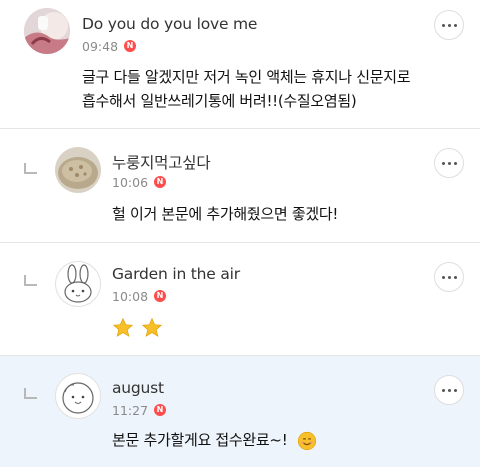  Describe the element at coordinates (246, 77) in the screenshot. I see `comment-text-line: 글구 다들 알겠지만 저거 녹인 액체는 휴지나 신문지로` at that location.